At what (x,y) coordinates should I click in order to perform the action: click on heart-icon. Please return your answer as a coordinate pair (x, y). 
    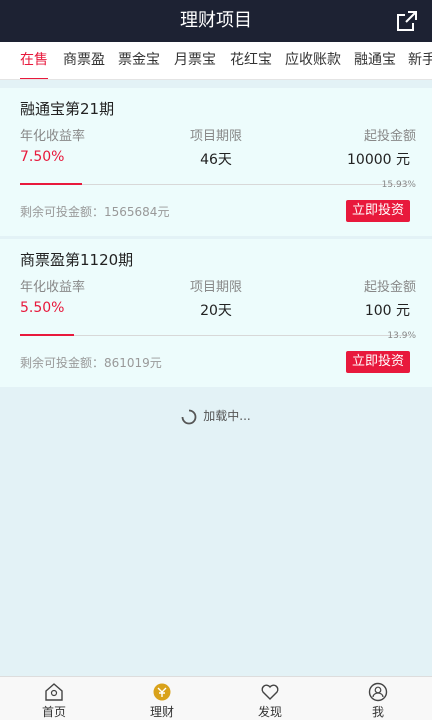
    Looking at the image, I should click on (270, 692).